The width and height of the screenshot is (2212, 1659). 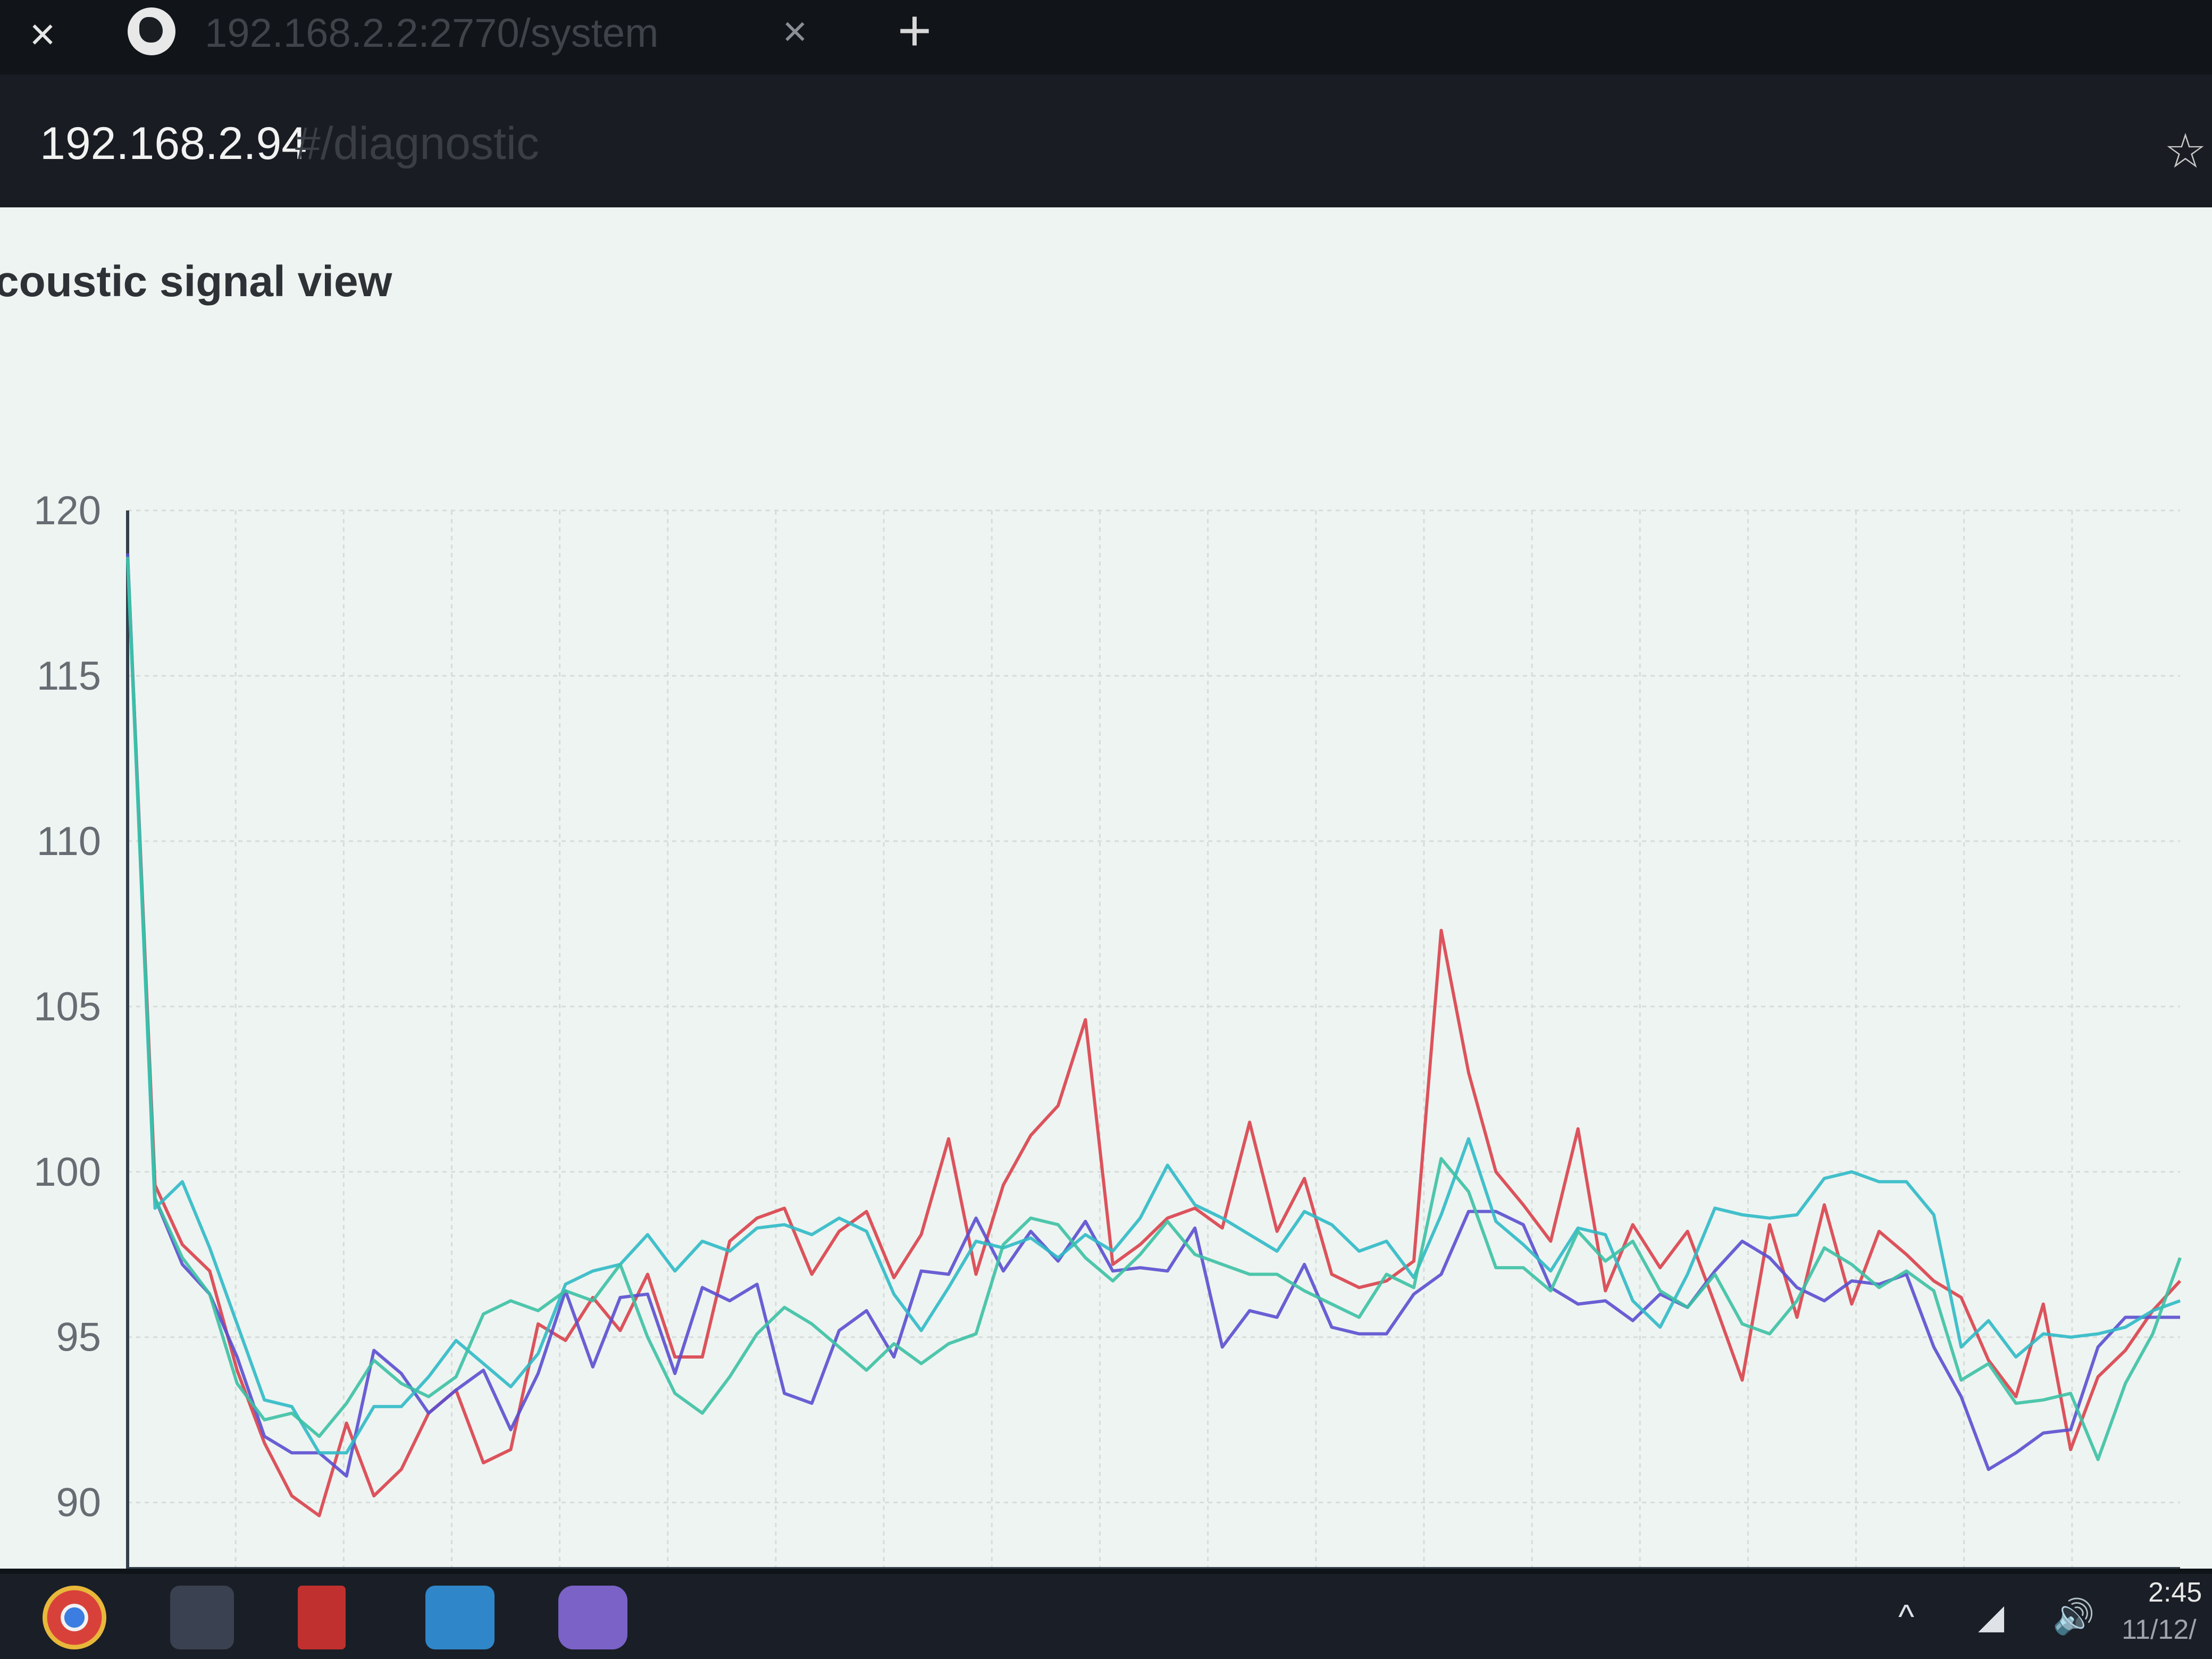 I want to click on y-tick-label: 105, so click(x=67, y=1006).